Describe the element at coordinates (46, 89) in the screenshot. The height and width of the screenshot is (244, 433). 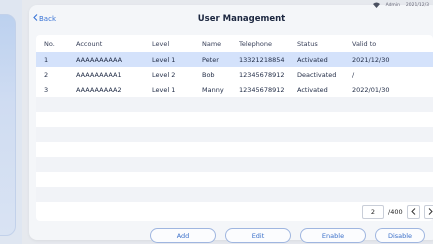
I see `cell-no: 3` at that location.